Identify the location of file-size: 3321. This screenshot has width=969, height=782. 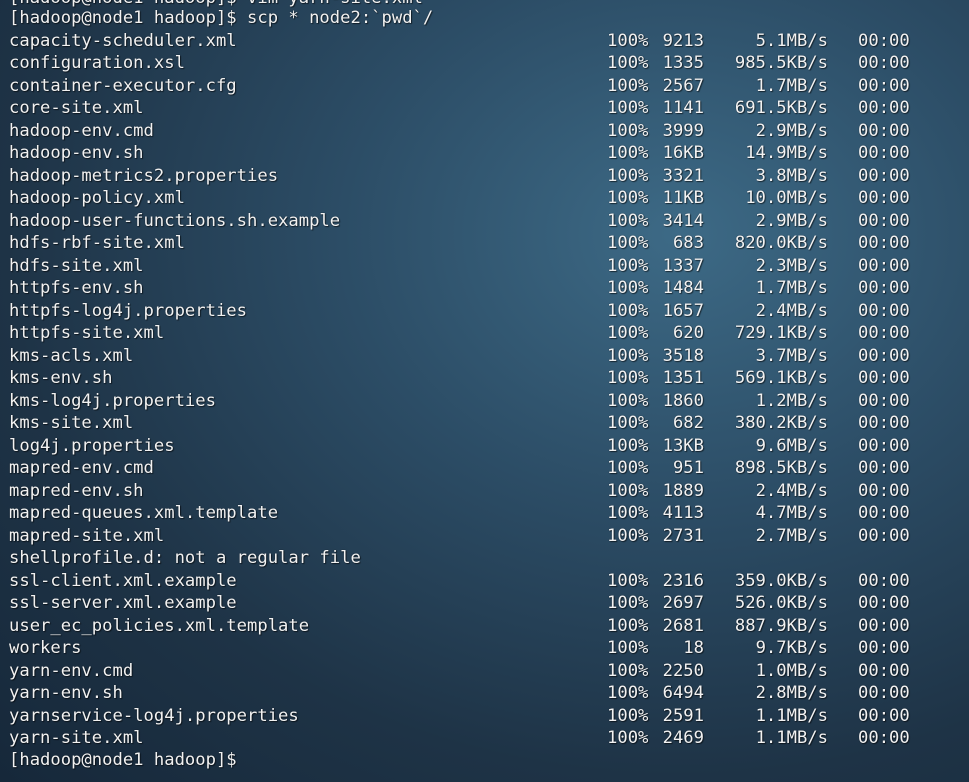
(683, 175).